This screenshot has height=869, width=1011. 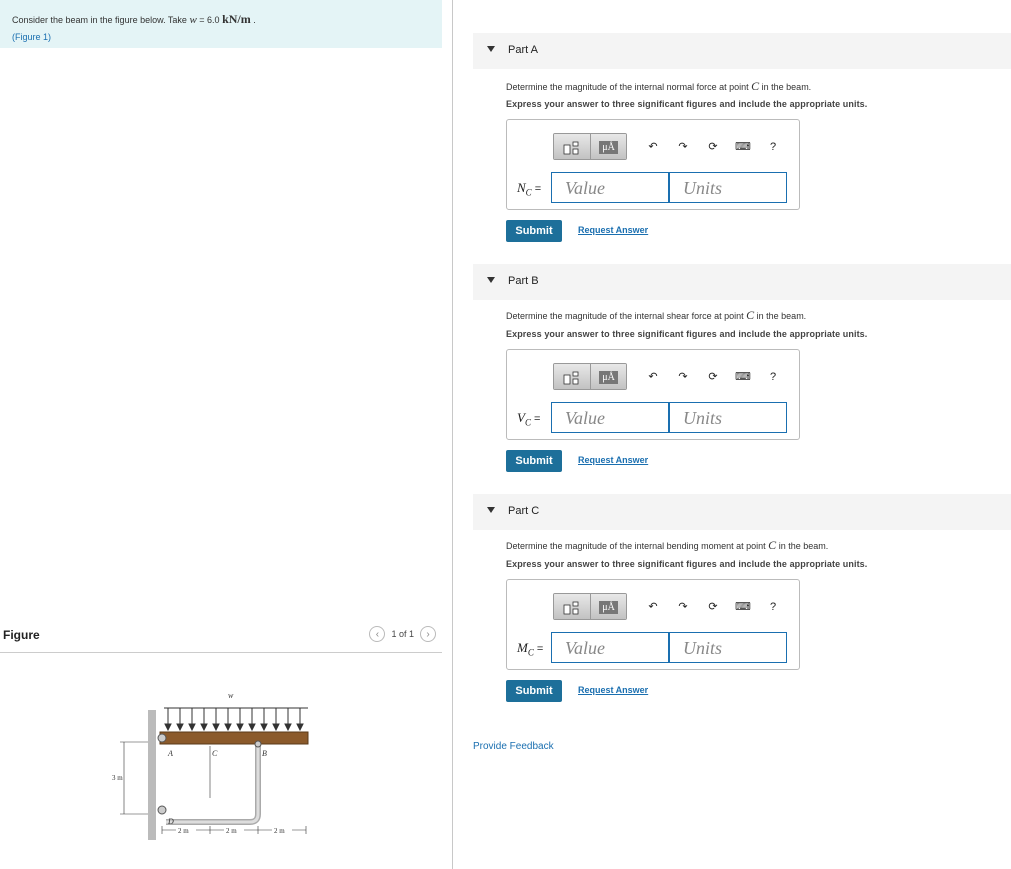 I want to click on part-c-var-label: MC =, so click(x=530, y=649).